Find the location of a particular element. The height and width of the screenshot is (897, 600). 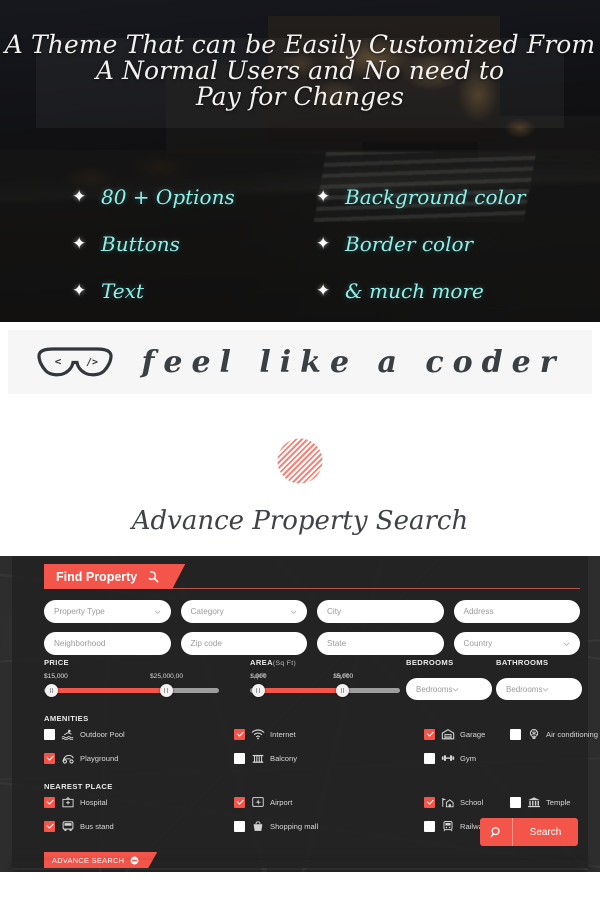

garage-icon is located at coordinates (448, 734).